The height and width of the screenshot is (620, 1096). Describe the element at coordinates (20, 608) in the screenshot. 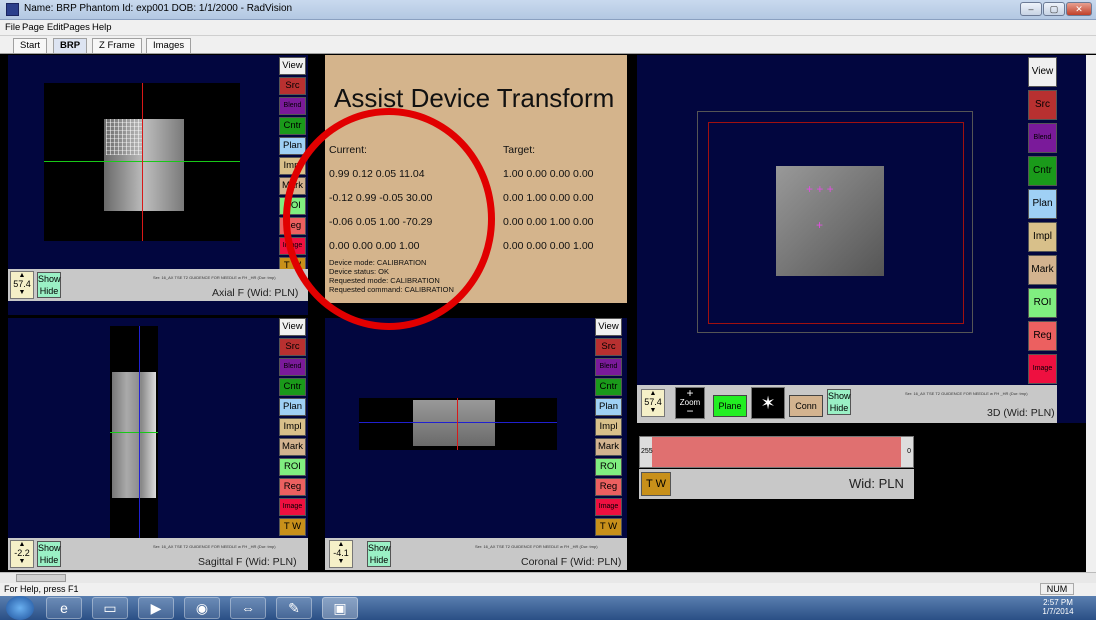

I see `start-button` at that location.